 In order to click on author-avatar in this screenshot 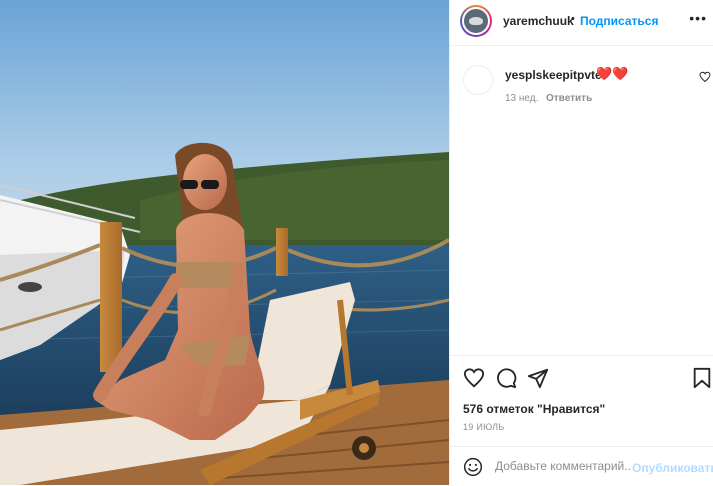, I will do `click(476, 21)`.